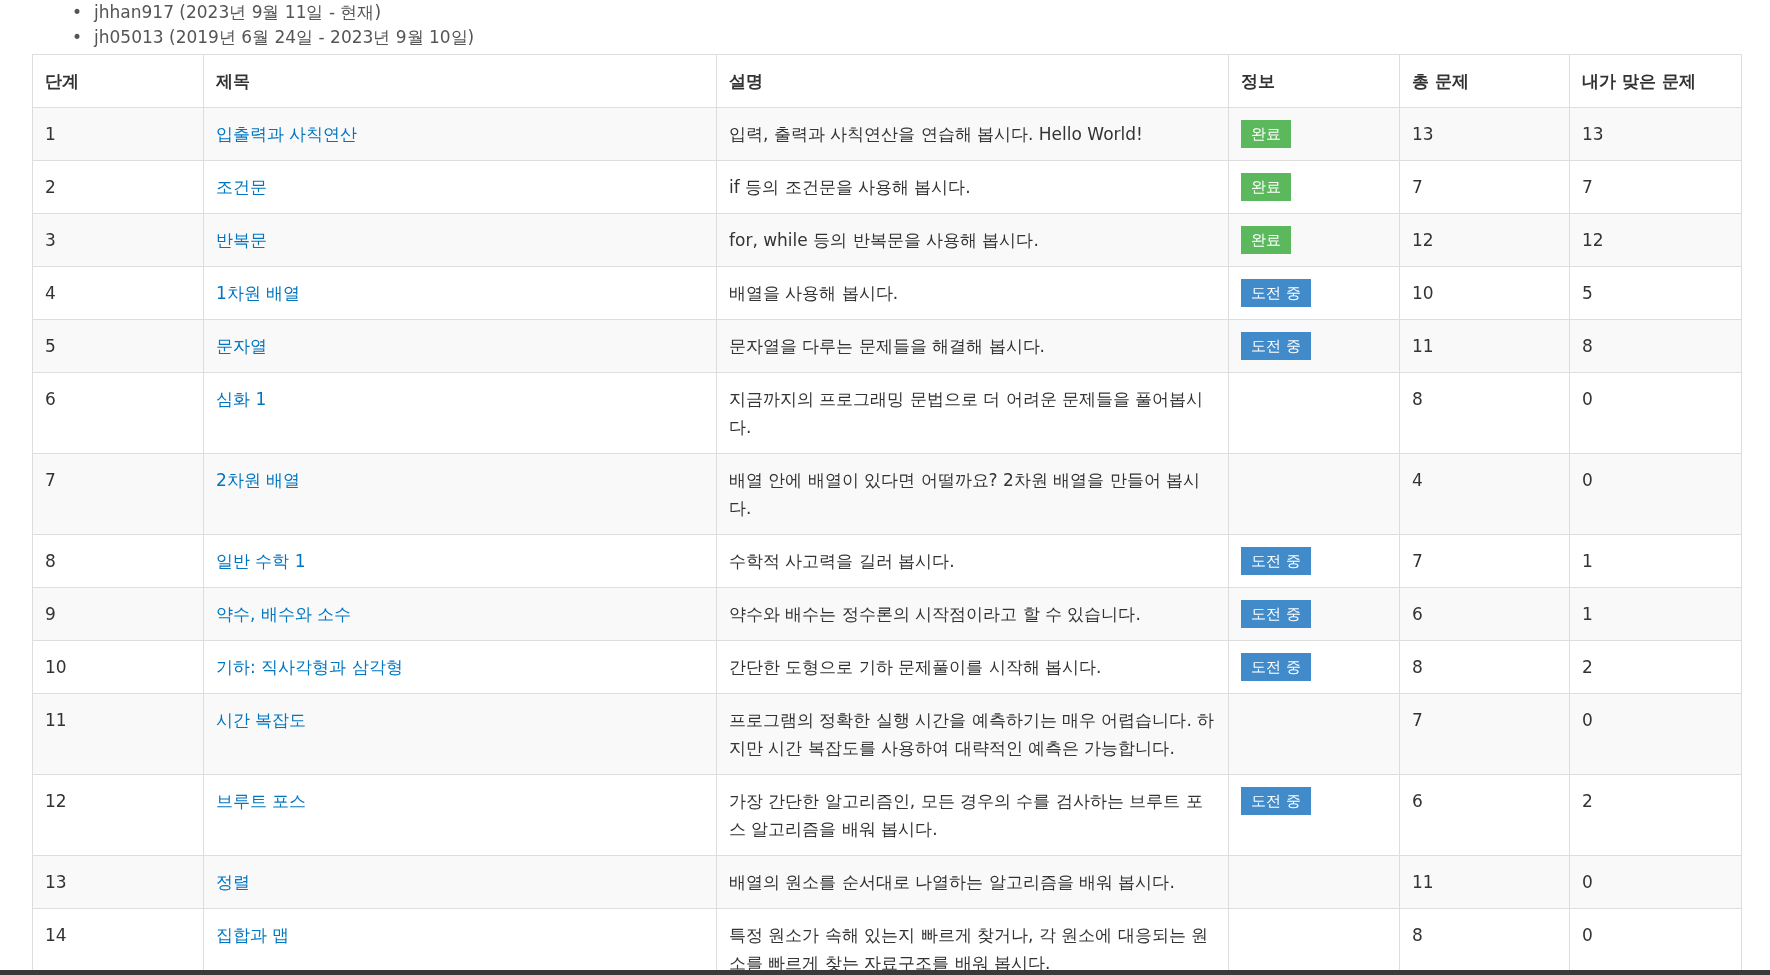 This screenshot has height=975, width=1770. Describe the element at coordinates (253, 935) in the screenshot. I see `stage-link: 집합과 맵` at that location.